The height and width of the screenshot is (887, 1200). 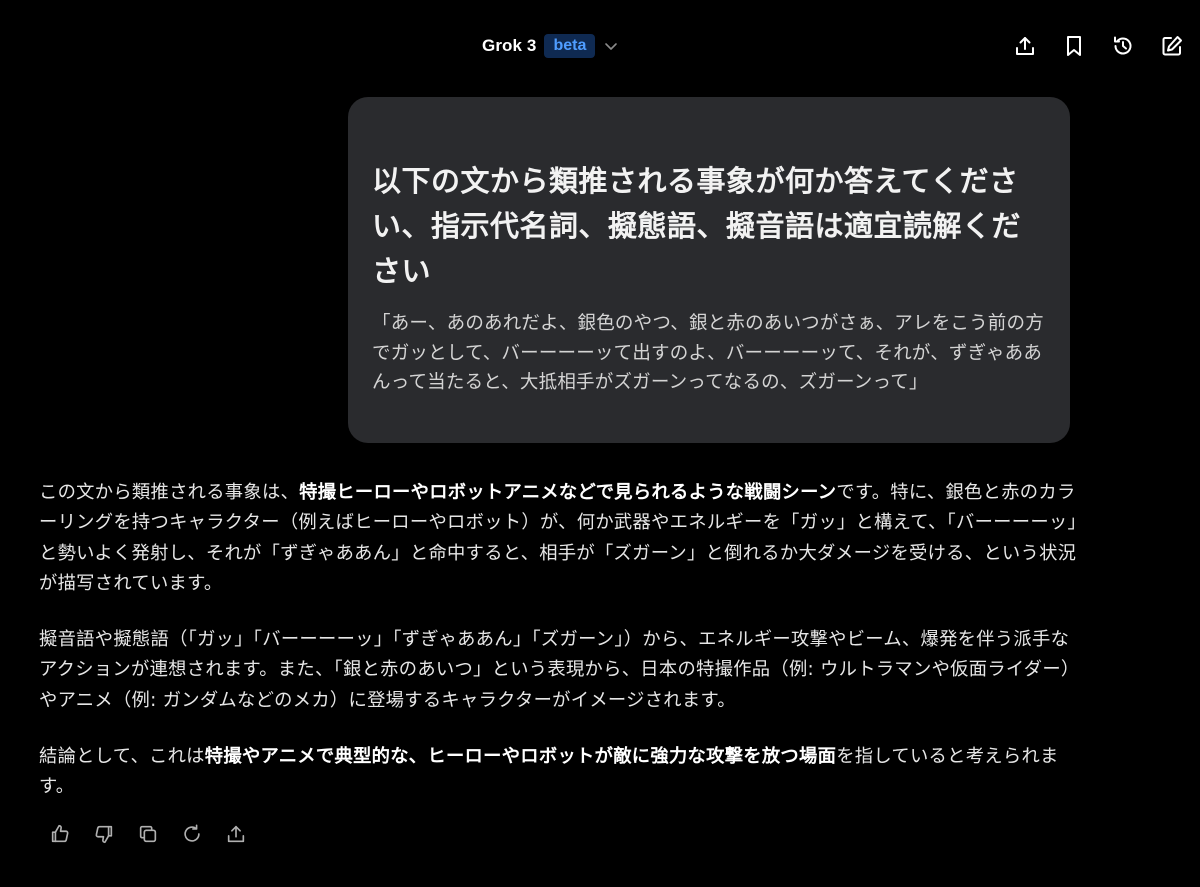 I want to click on thumbs-up-icon, so click(x=60, y=833).